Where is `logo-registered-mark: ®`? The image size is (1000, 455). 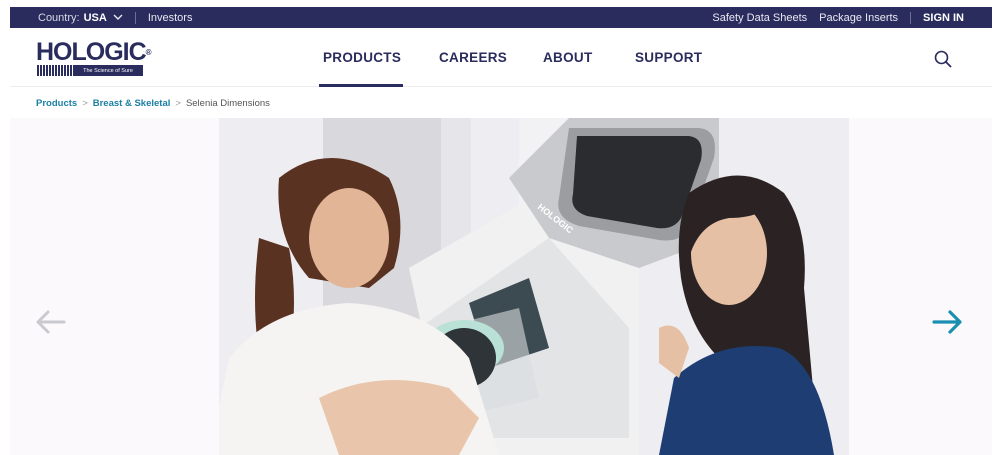
logo-registered-mark: ® is located at coordinates (148, 52).